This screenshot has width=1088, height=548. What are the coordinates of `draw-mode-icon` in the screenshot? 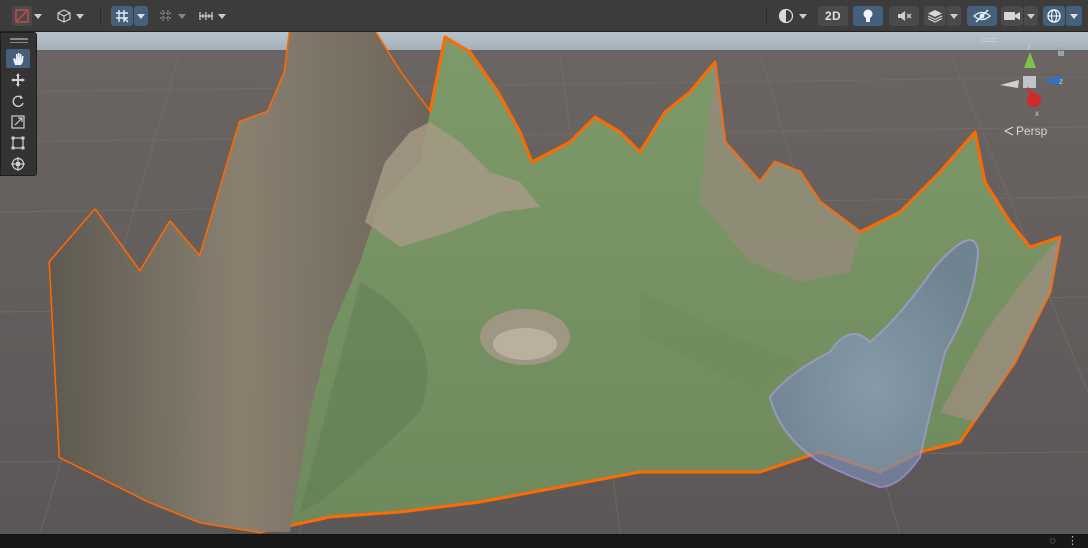 It's located at (22, 16).